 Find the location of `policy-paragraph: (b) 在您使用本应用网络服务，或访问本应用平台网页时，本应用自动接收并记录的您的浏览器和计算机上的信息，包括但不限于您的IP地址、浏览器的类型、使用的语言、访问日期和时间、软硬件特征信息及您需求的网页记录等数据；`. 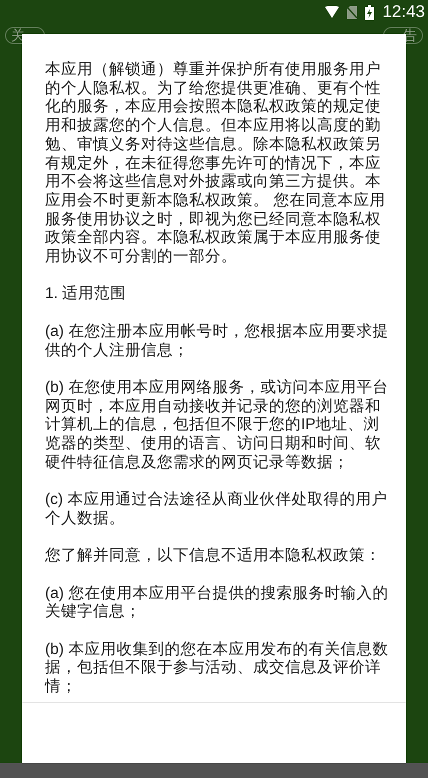

policy-paragraph: (b) 在您使用本应用网络服务，或访问本应用平台网页时，本应用自动接收并记录的您的浏览器和计算机上的信息，包括但不限于您的IP地址、浏览器的类型、使用的语言、访问日期和时间、软硬件特征信息及您需求的网页记录等数据； is located at coordinates (217, 425).